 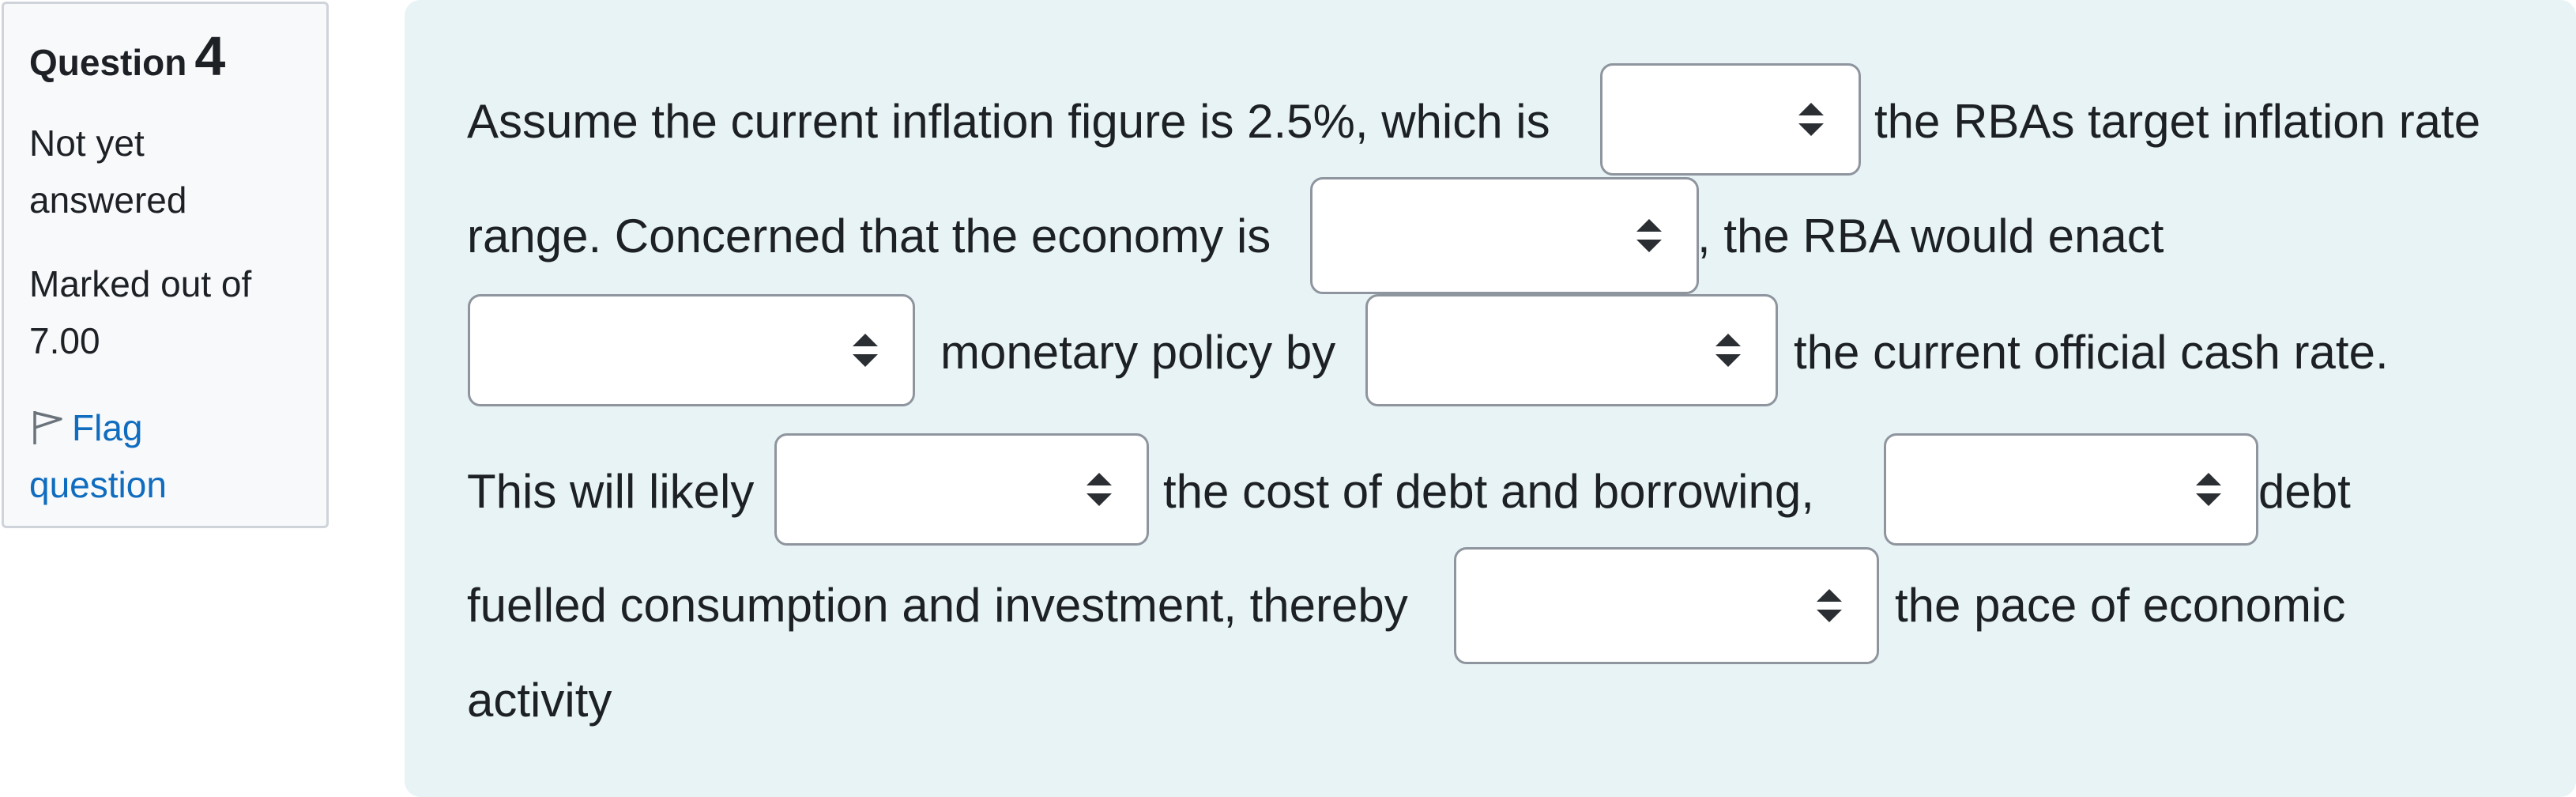 I want to click on question-number-heading: Question 4, so click(x=166, y=59).